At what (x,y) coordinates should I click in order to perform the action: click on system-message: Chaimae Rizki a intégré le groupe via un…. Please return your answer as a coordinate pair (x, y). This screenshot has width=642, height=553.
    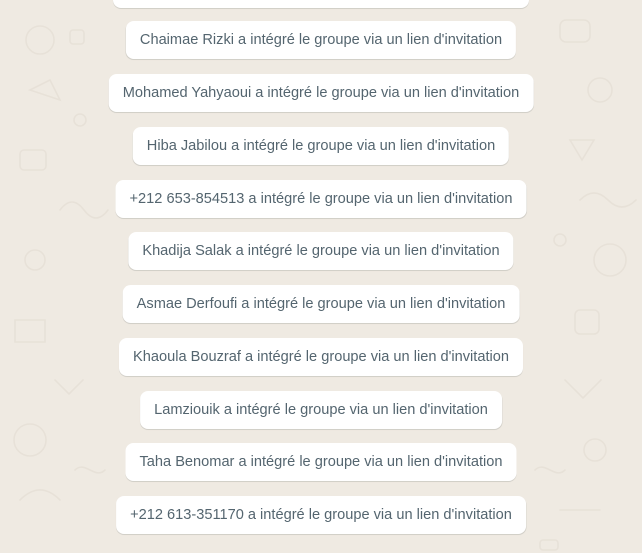
    Looking at the image, I should click on (321, 40).